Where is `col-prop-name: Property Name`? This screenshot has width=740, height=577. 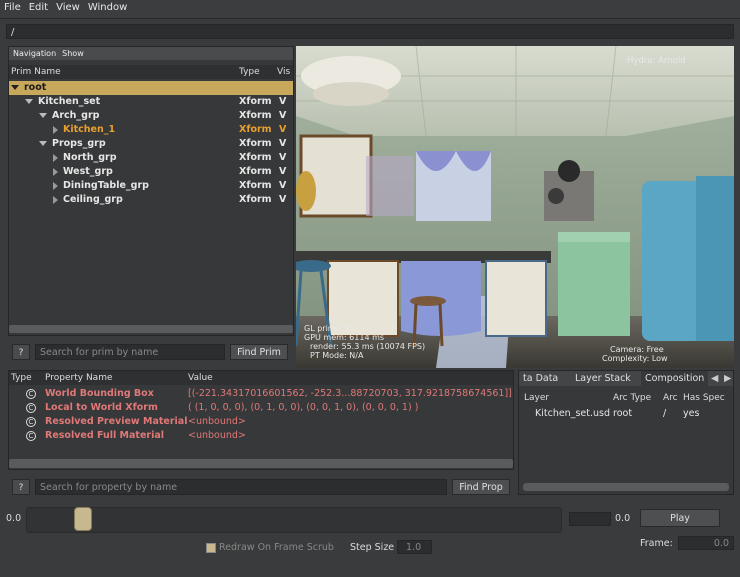 col-prop-name: Property Name is located at coordinates (79, 378).